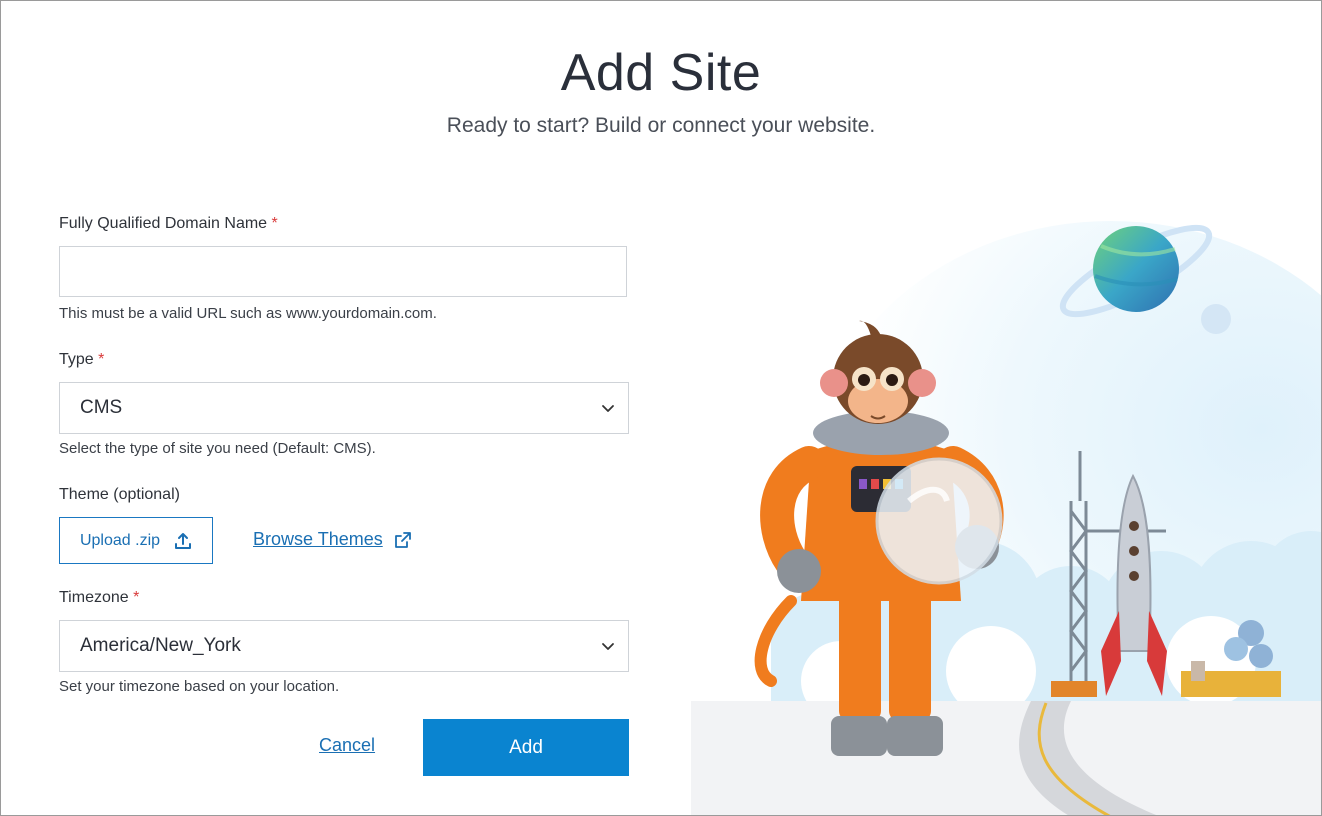 This screenshot has height=816, width=1322. I want to click on browse-themes-link: Browse Themes, so click(333, 539).